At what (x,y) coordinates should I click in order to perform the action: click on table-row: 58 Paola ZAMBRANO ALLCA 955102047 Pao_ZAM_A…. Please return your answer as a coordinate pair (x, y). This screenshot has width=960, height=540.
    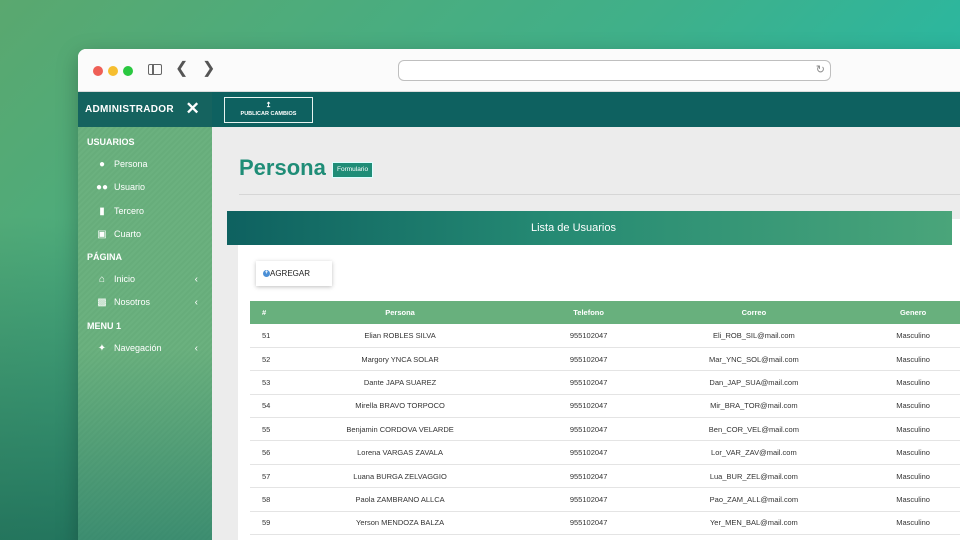
    Looking at the image, I should click on (605, 499).